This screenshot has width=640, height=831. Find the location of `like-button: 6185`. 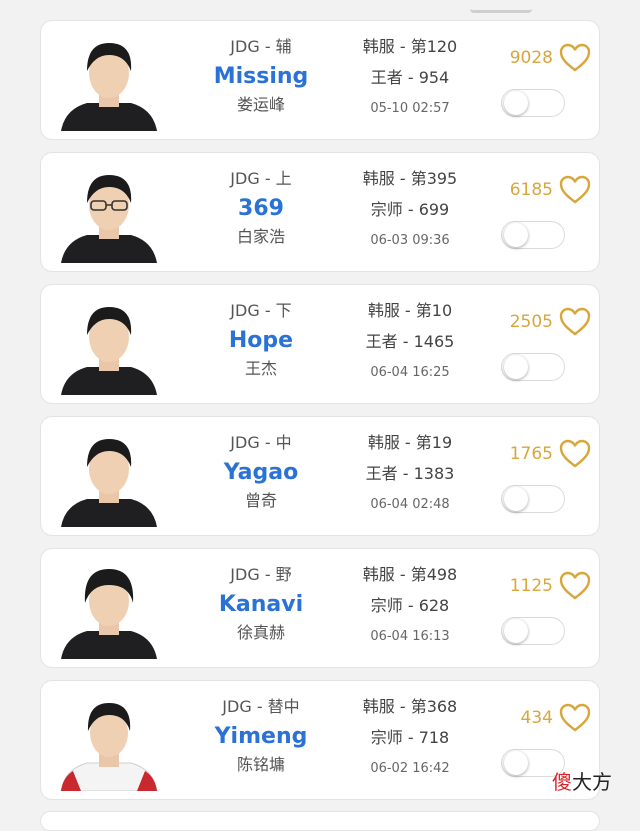

like-button: 6185 is located at coordinates (541, 190).